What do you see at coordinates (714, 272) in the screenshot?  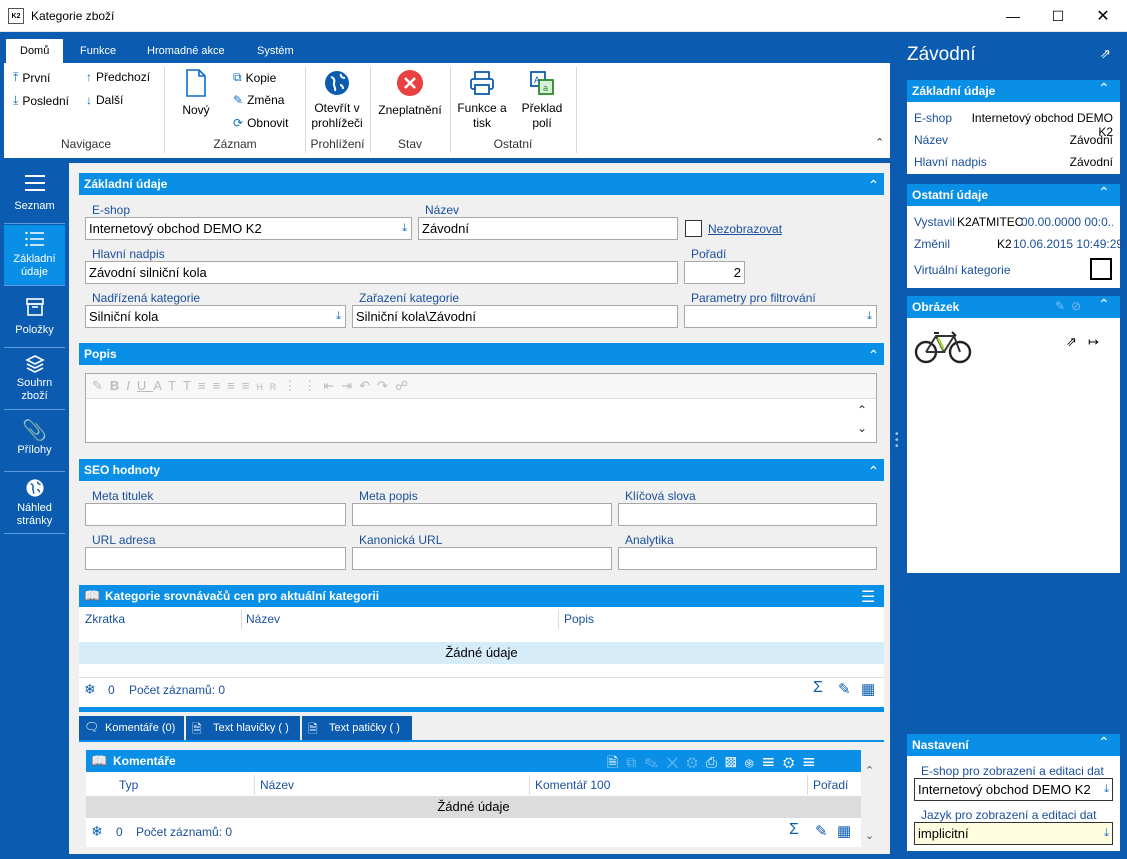 I see `order-field: 2` at bounding box center [714, 272].